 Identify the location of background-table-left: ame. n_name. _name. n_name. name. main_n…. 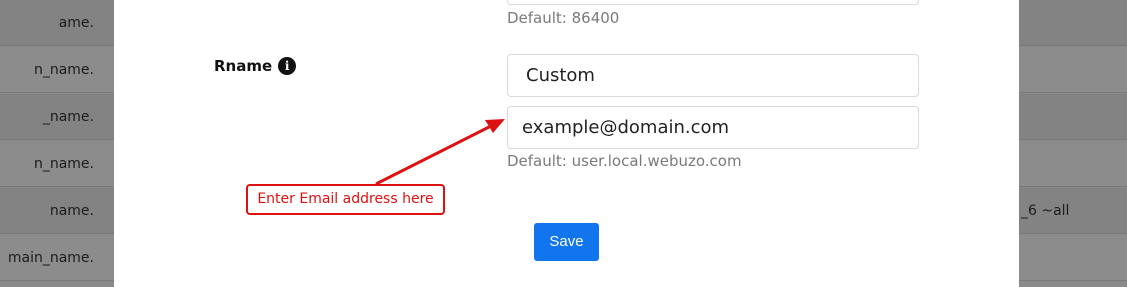
(57, 143).